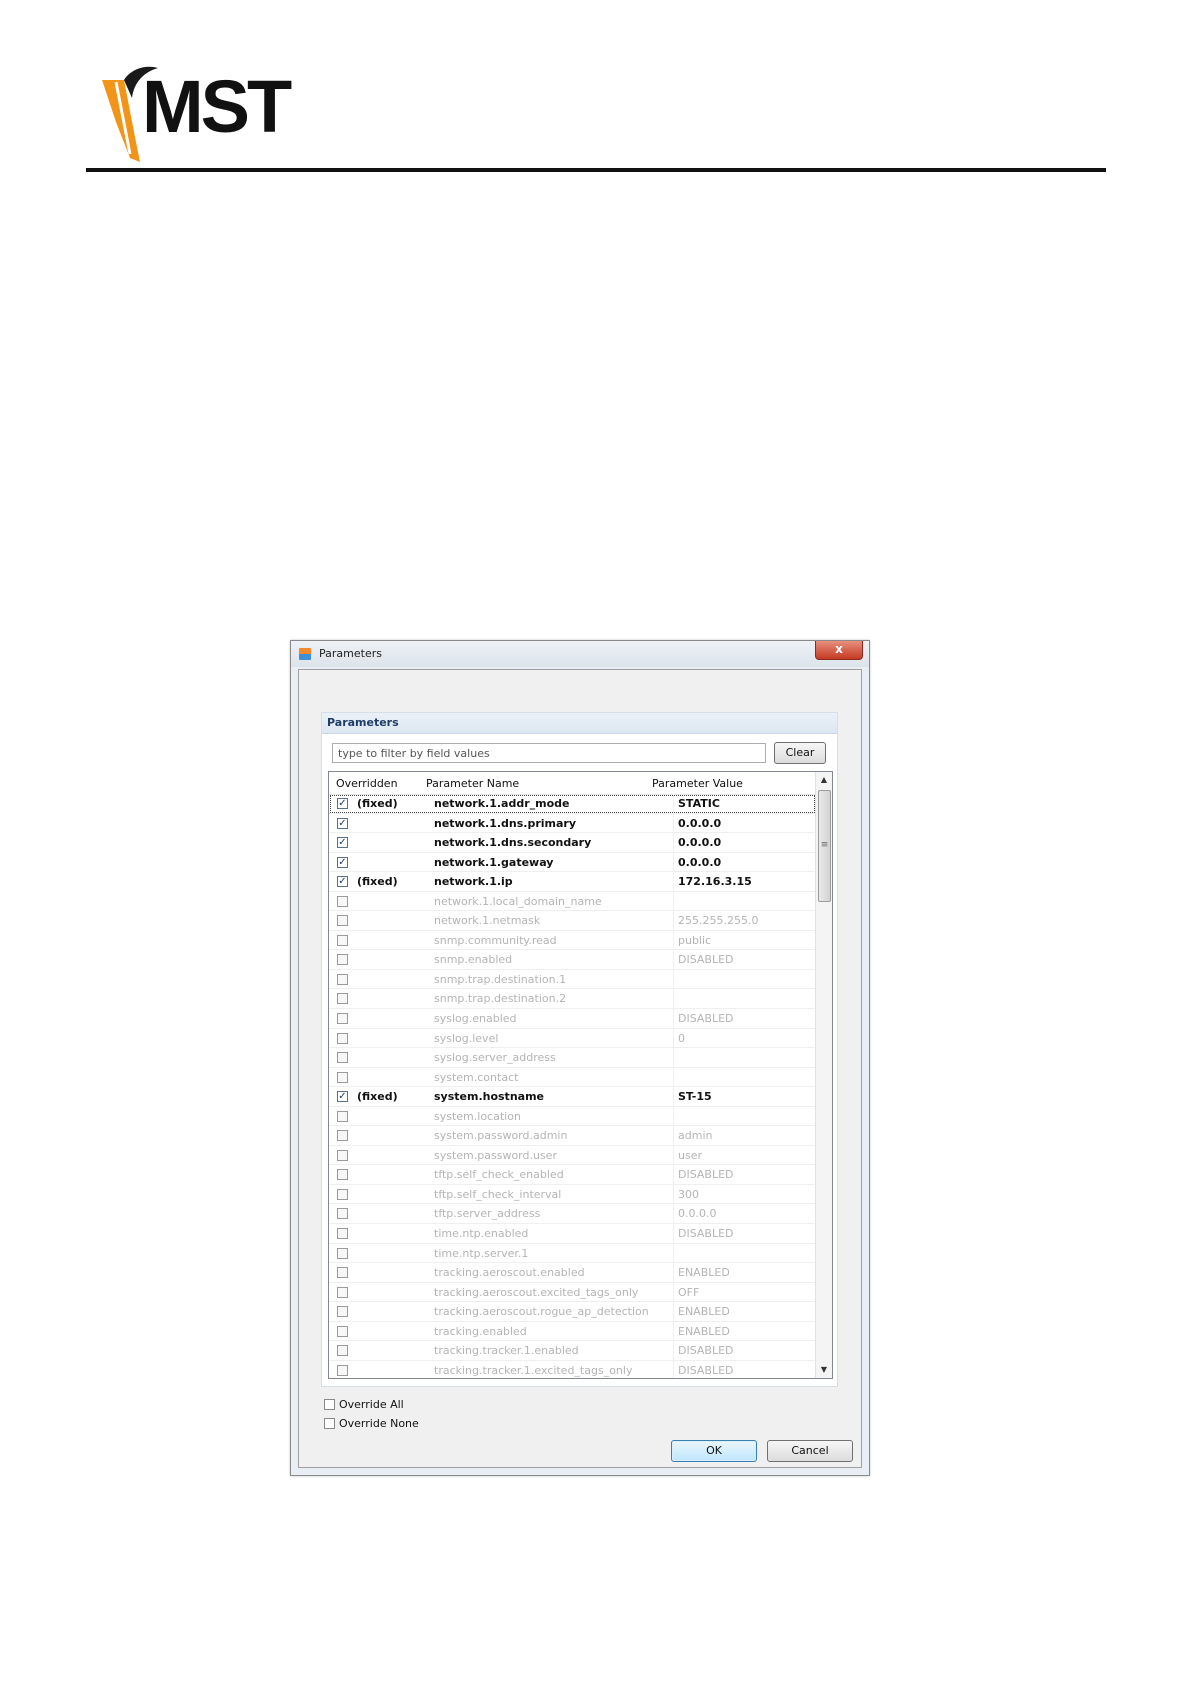 This screenshot has width=1190, height=1684. Describe the element at coordinates (572, 1214) in the screenshot. I see `table-row: tftp.server_address 0.0.0.0` at that location.